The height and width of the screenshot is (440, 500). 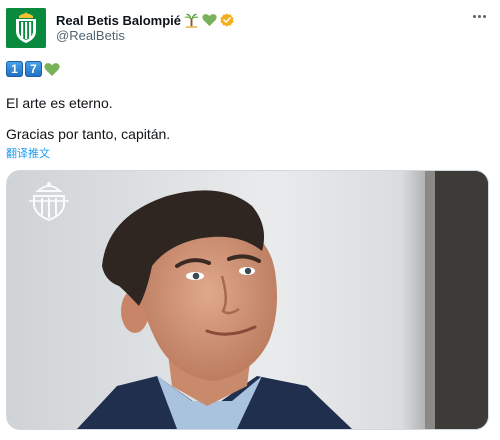 I want to click on more-options-icon, so click(x=479, y=16).